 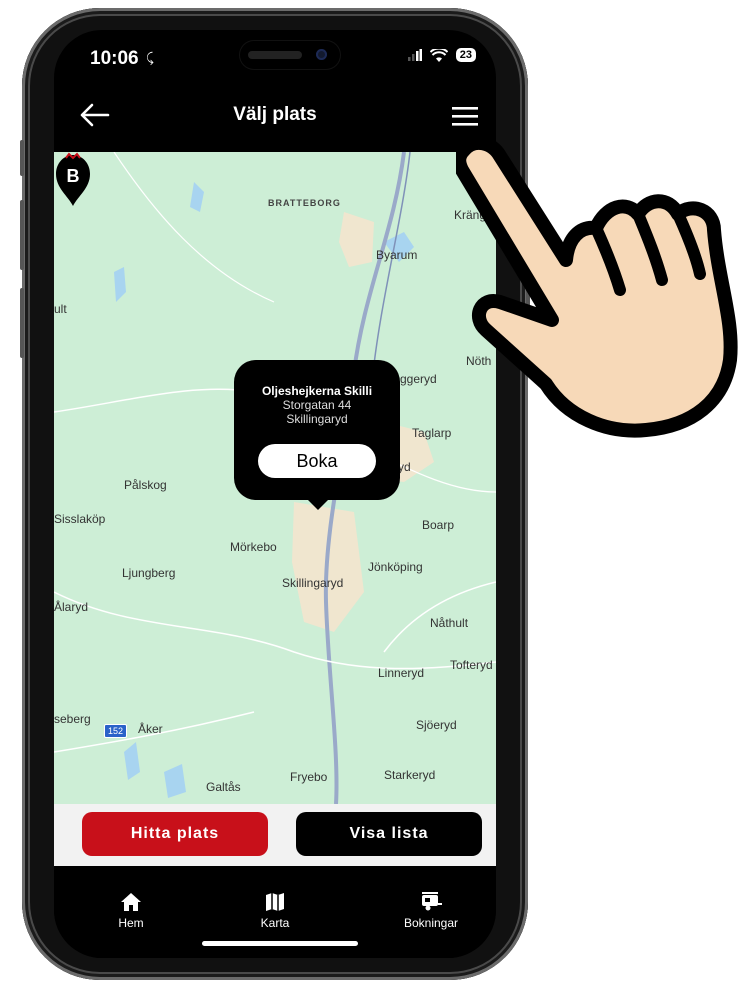 I want to click on popup-name: Oljeshejkerna Skilli, so click(x=317, y=391).